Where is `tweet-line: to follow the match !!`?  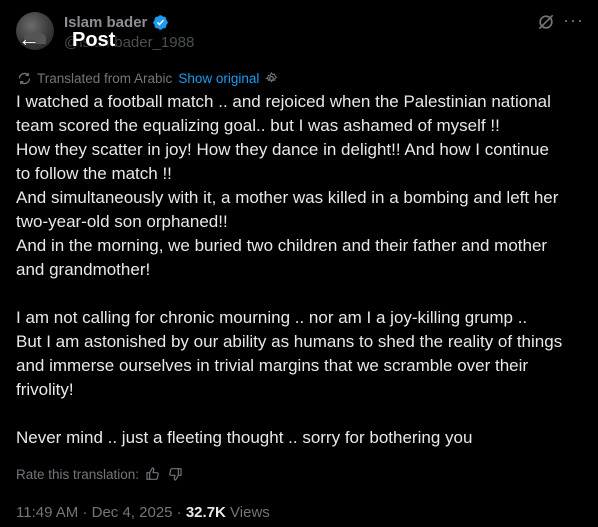 tweet-line: to follow the match !! is located at coordinates (94, 173).